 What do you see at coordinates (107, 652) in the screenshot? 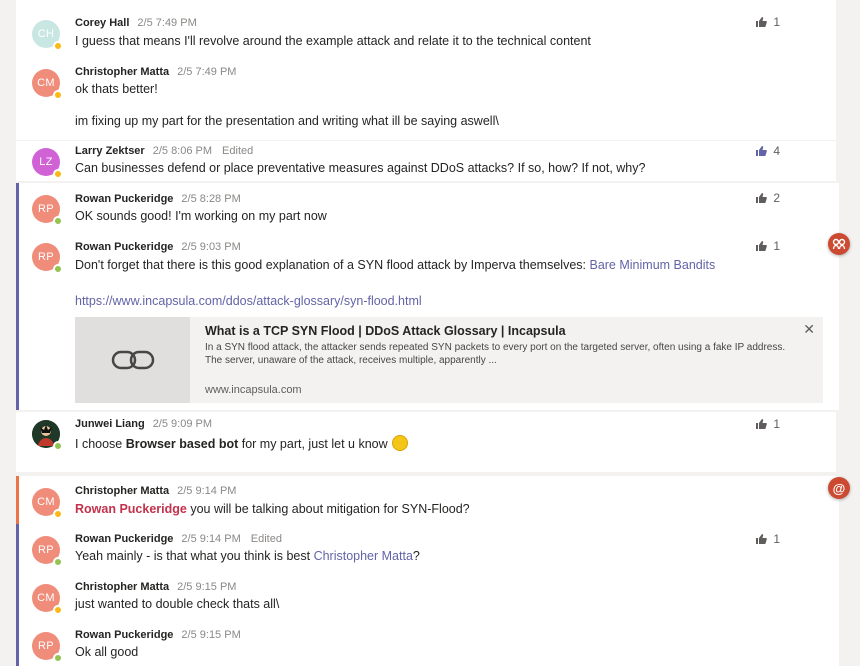
I see `message-text: Ok all good` at bounding box center [107, 652].